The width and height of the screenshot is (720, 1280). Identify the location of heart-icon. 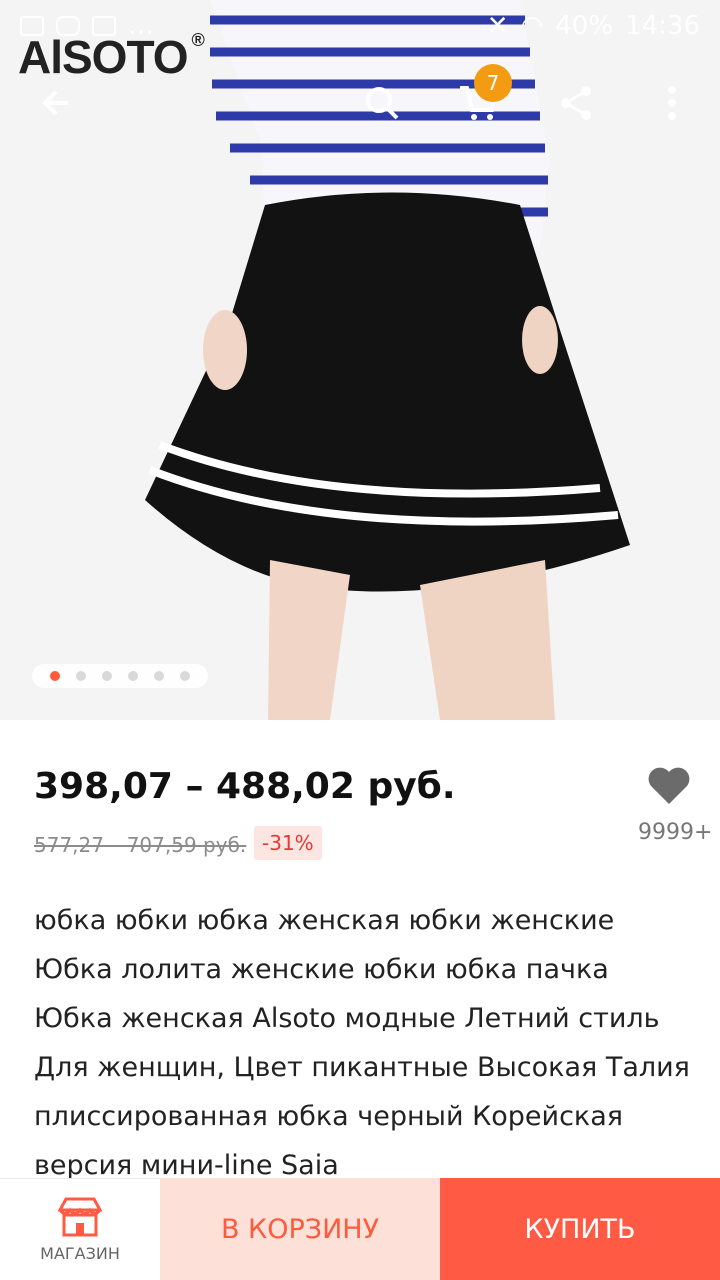
(669, 785).